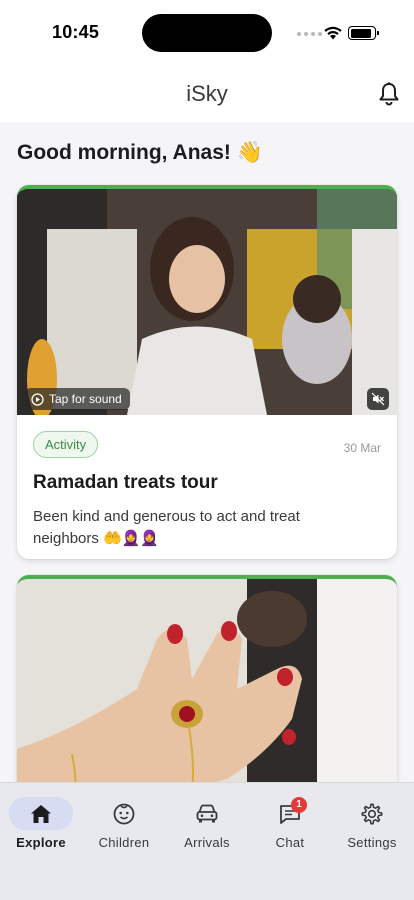  I want to click on nav-explore-highlight, so click(41, 813).